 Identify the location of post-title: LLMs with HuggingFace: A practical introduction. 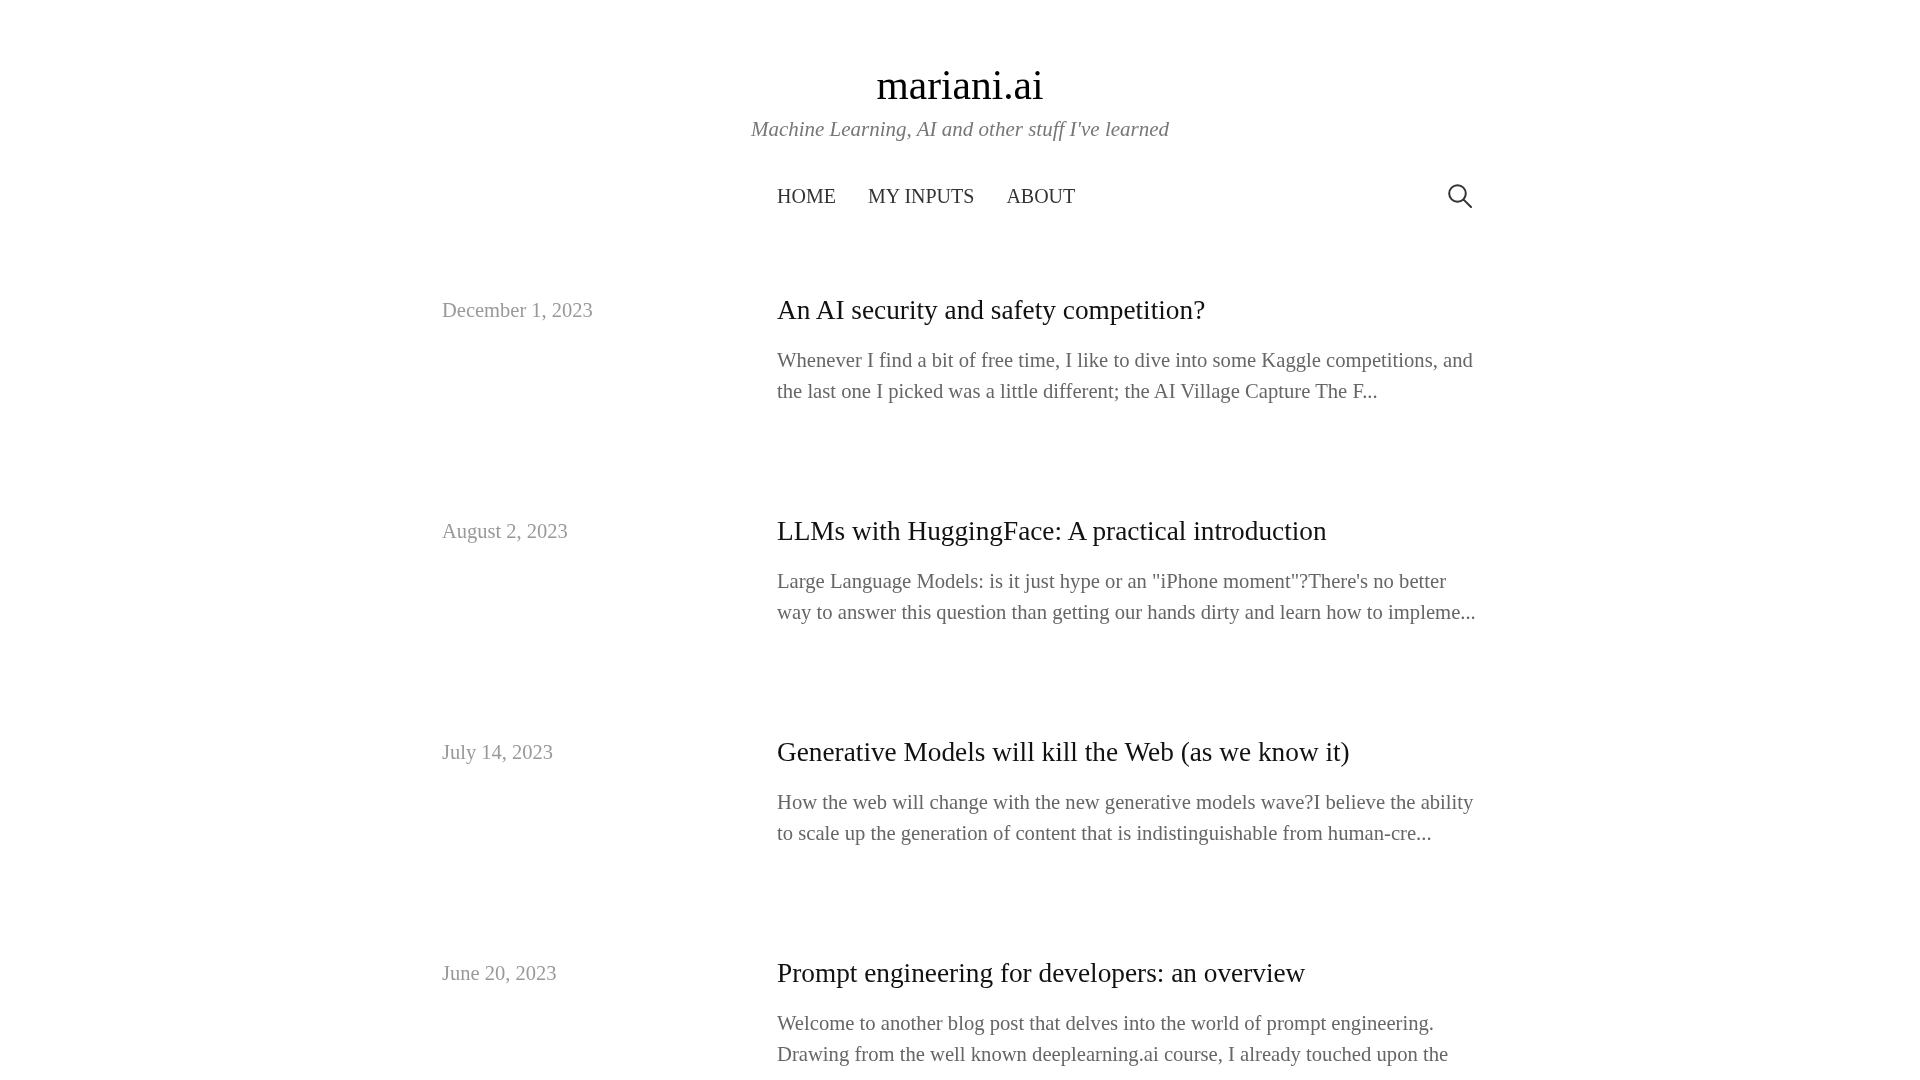
(1052, 531).